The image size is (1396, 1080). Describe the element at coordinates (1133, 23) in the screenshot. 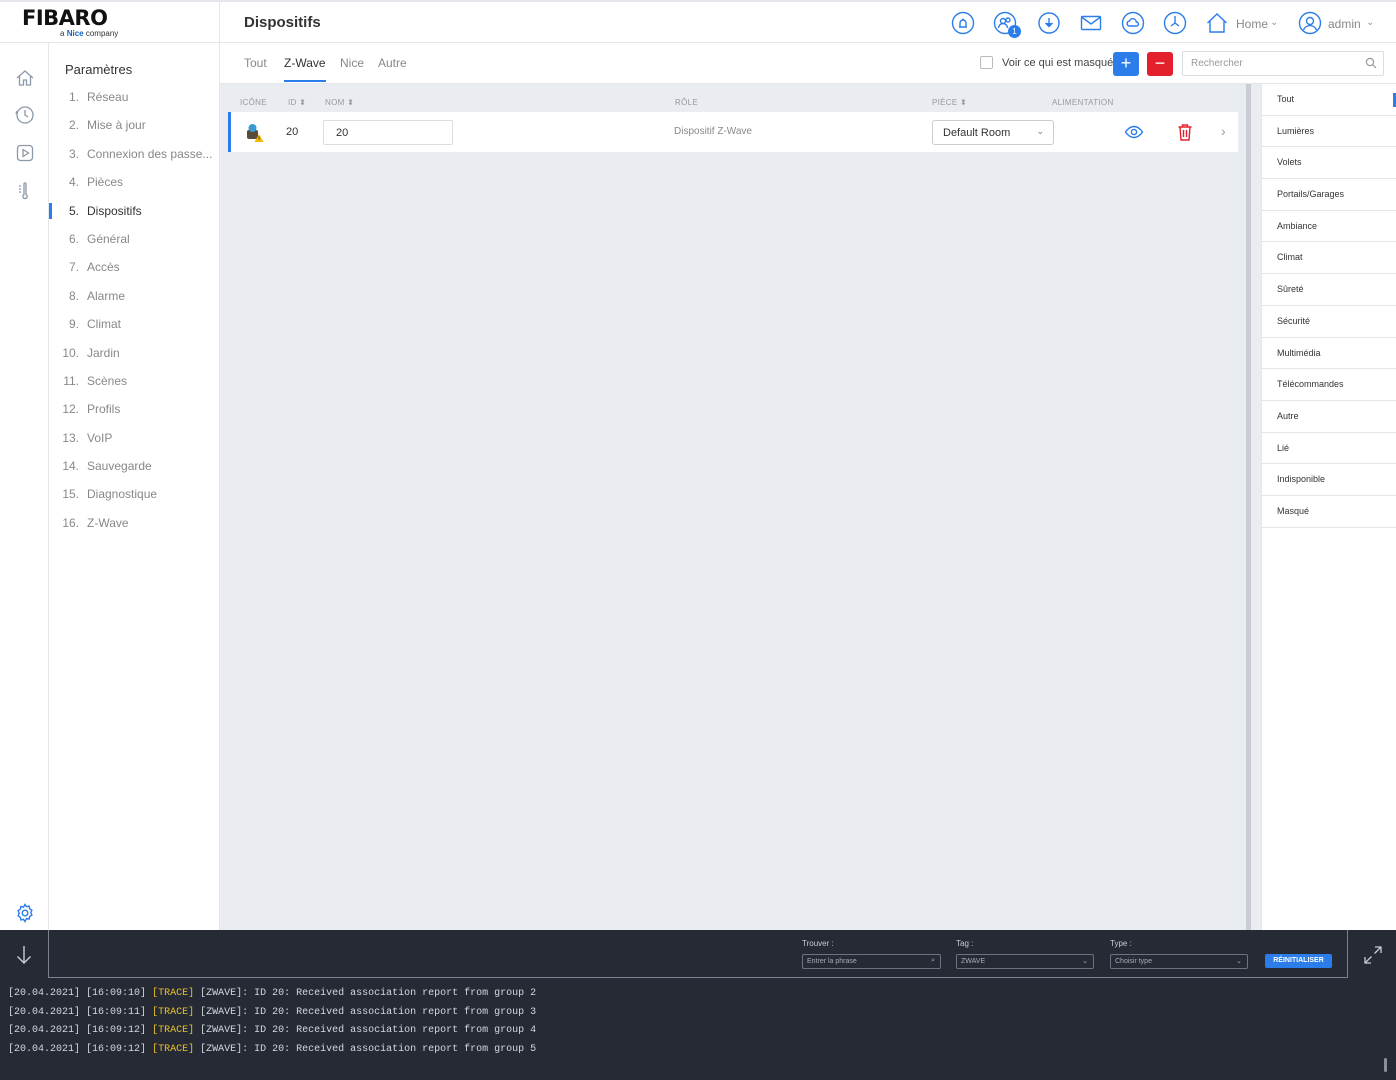

I see `weather-icon` at that location.